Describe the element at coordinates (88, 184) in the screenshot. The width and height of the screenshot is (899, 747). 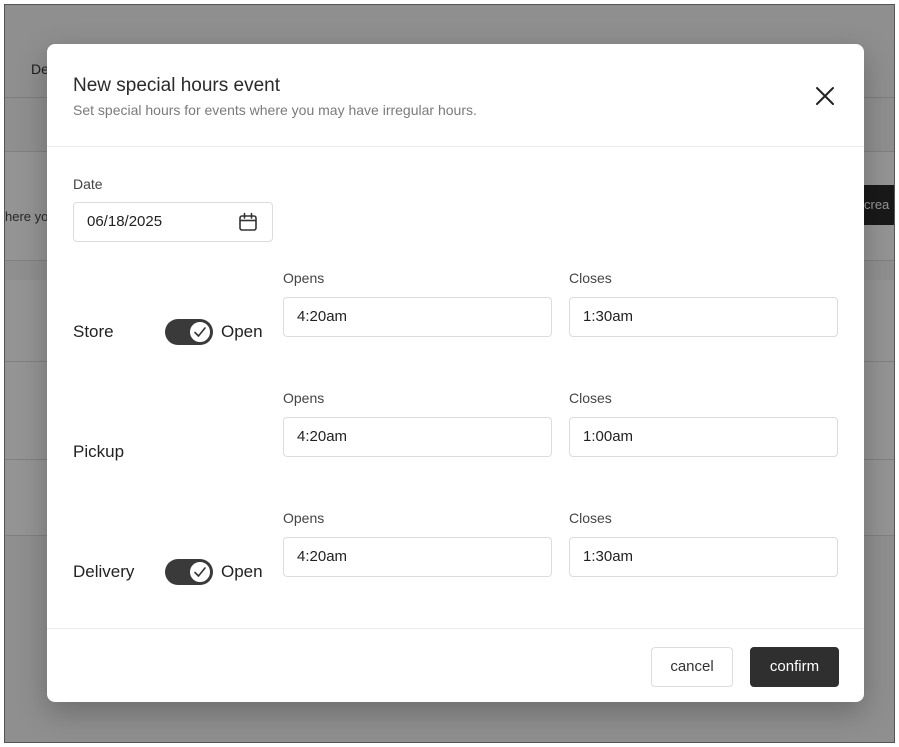
I see `date-label: Date` at that location.